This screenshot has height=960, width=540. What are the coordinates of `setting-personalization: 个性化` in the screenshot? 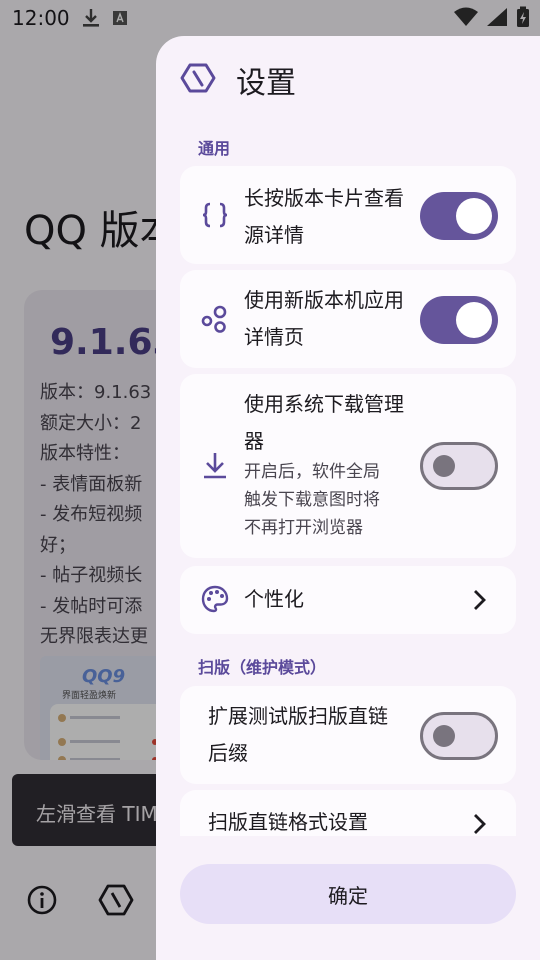 It's located at (348, 600).